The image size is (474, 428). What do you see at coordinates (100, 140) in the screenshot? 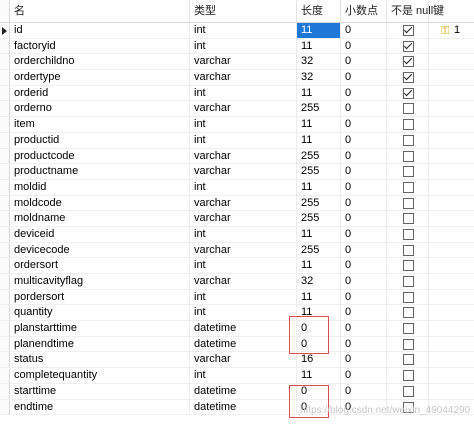
I see `field-name-cell: productid` at bounding box center [100, 140].